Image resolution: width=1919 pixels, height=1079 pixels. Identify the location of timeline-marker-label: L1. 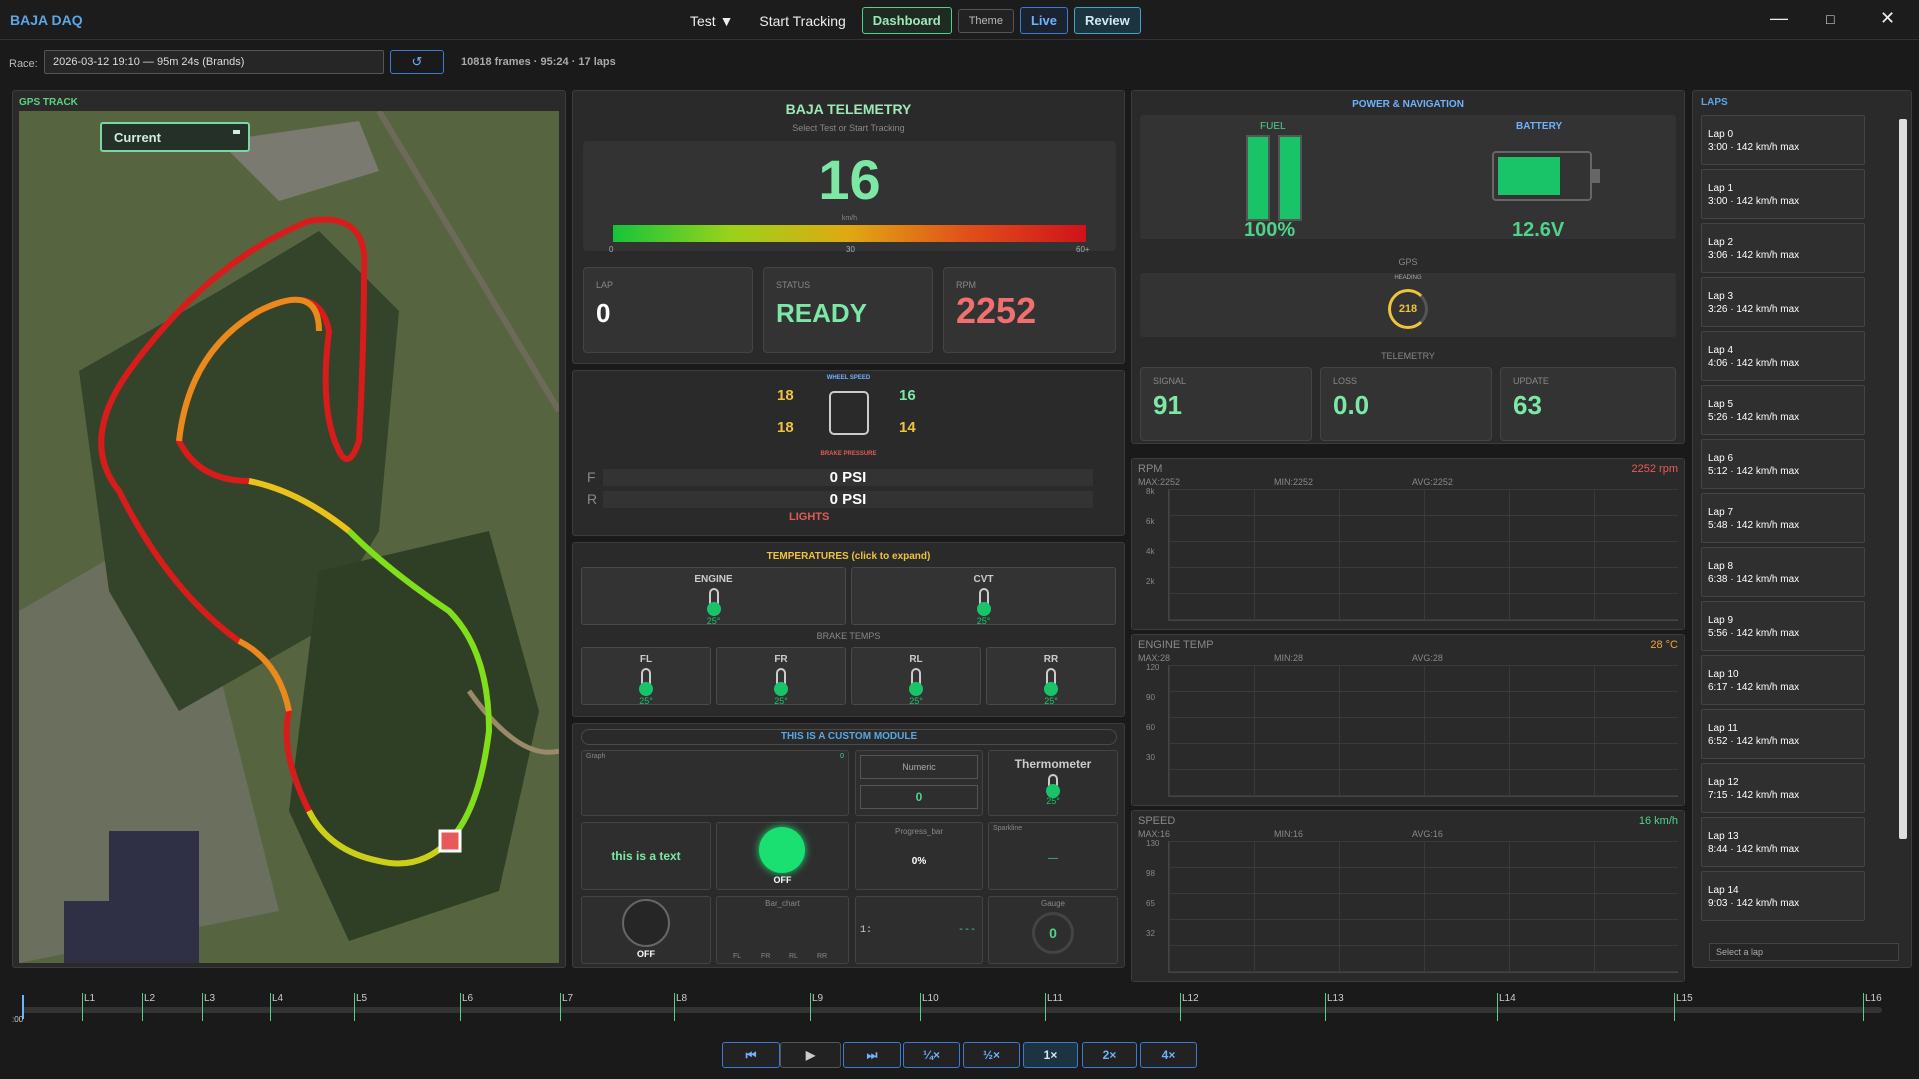
(90, 998).